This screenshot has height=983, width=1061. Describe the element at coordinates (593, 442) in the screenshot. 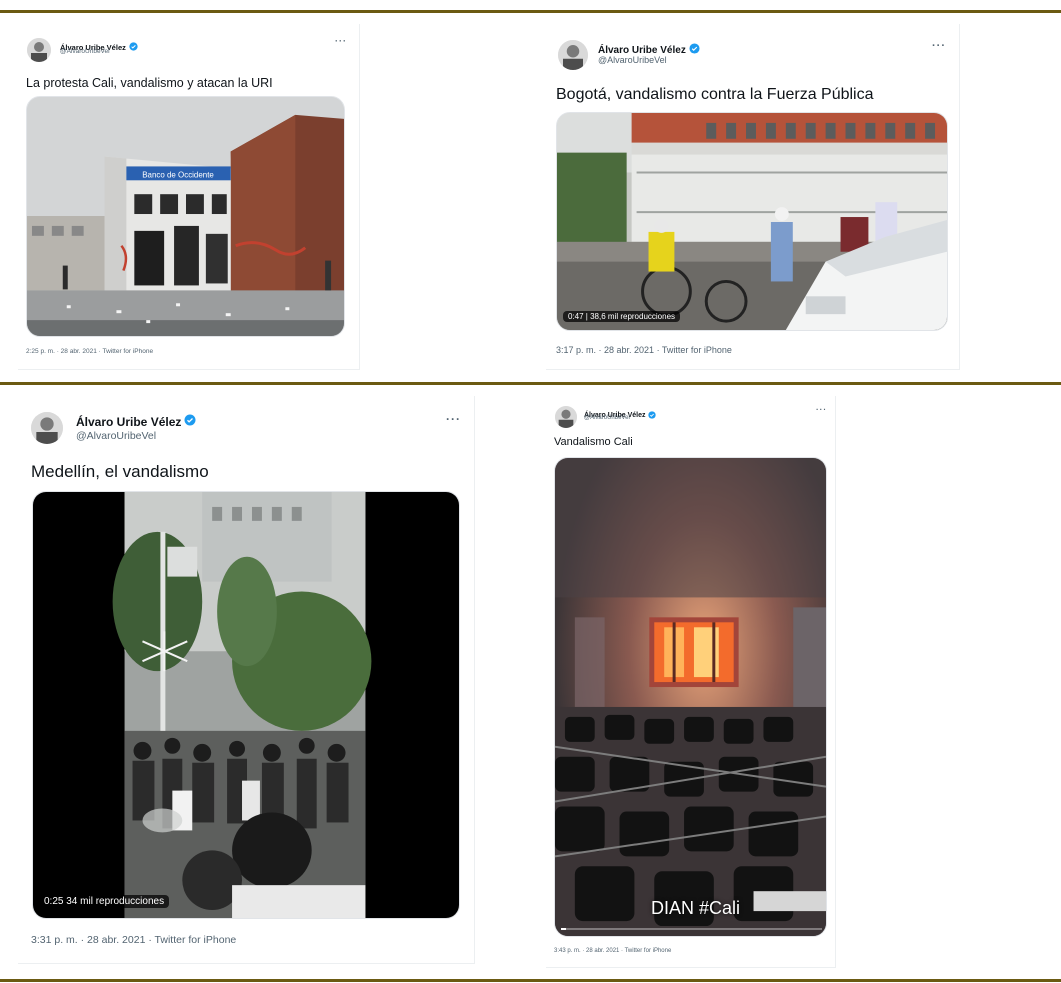

I see `tweet-text: Vandalismo Cali` at that location.